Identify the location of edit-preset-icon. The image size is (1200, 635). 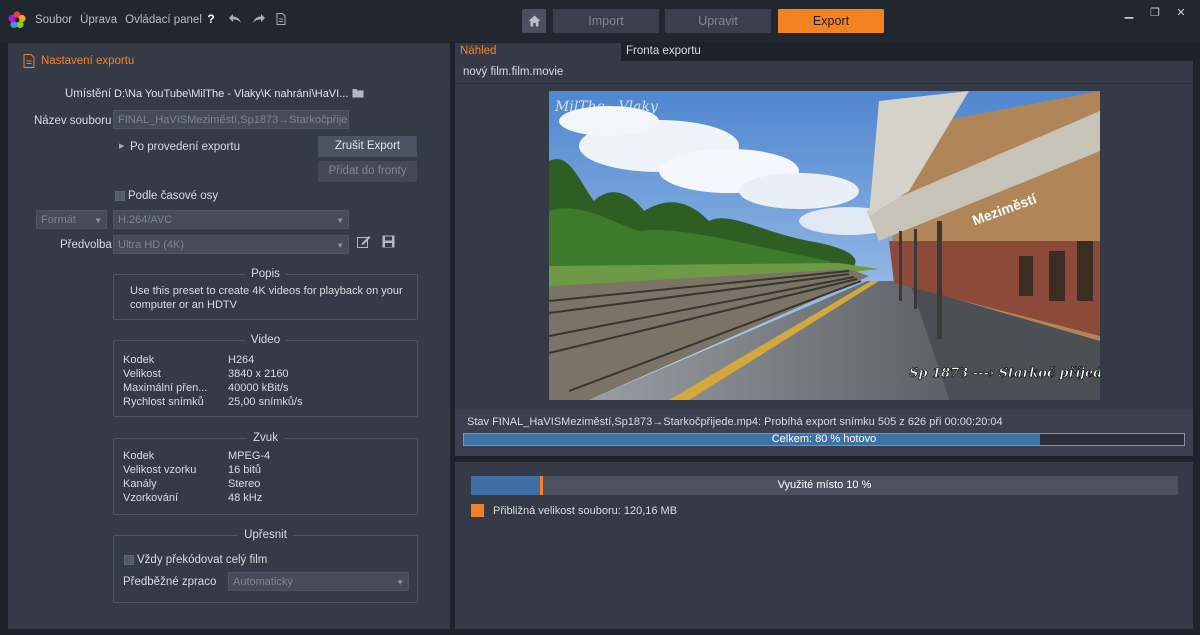
(364, 241).